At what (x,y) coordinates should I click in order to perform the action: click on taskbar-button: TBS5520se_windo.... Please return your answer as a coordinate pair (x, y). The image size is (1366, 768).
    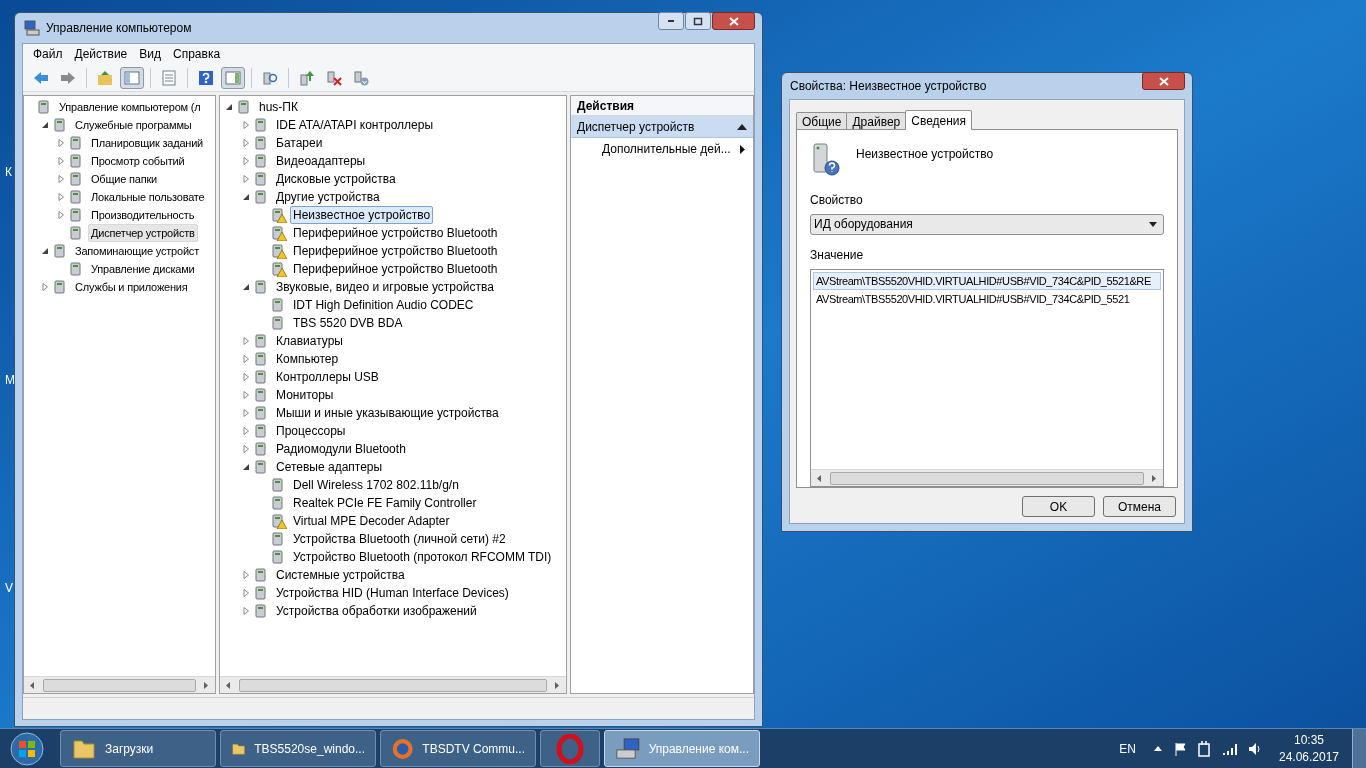
    Looking at the image, I should click on (298, 748).